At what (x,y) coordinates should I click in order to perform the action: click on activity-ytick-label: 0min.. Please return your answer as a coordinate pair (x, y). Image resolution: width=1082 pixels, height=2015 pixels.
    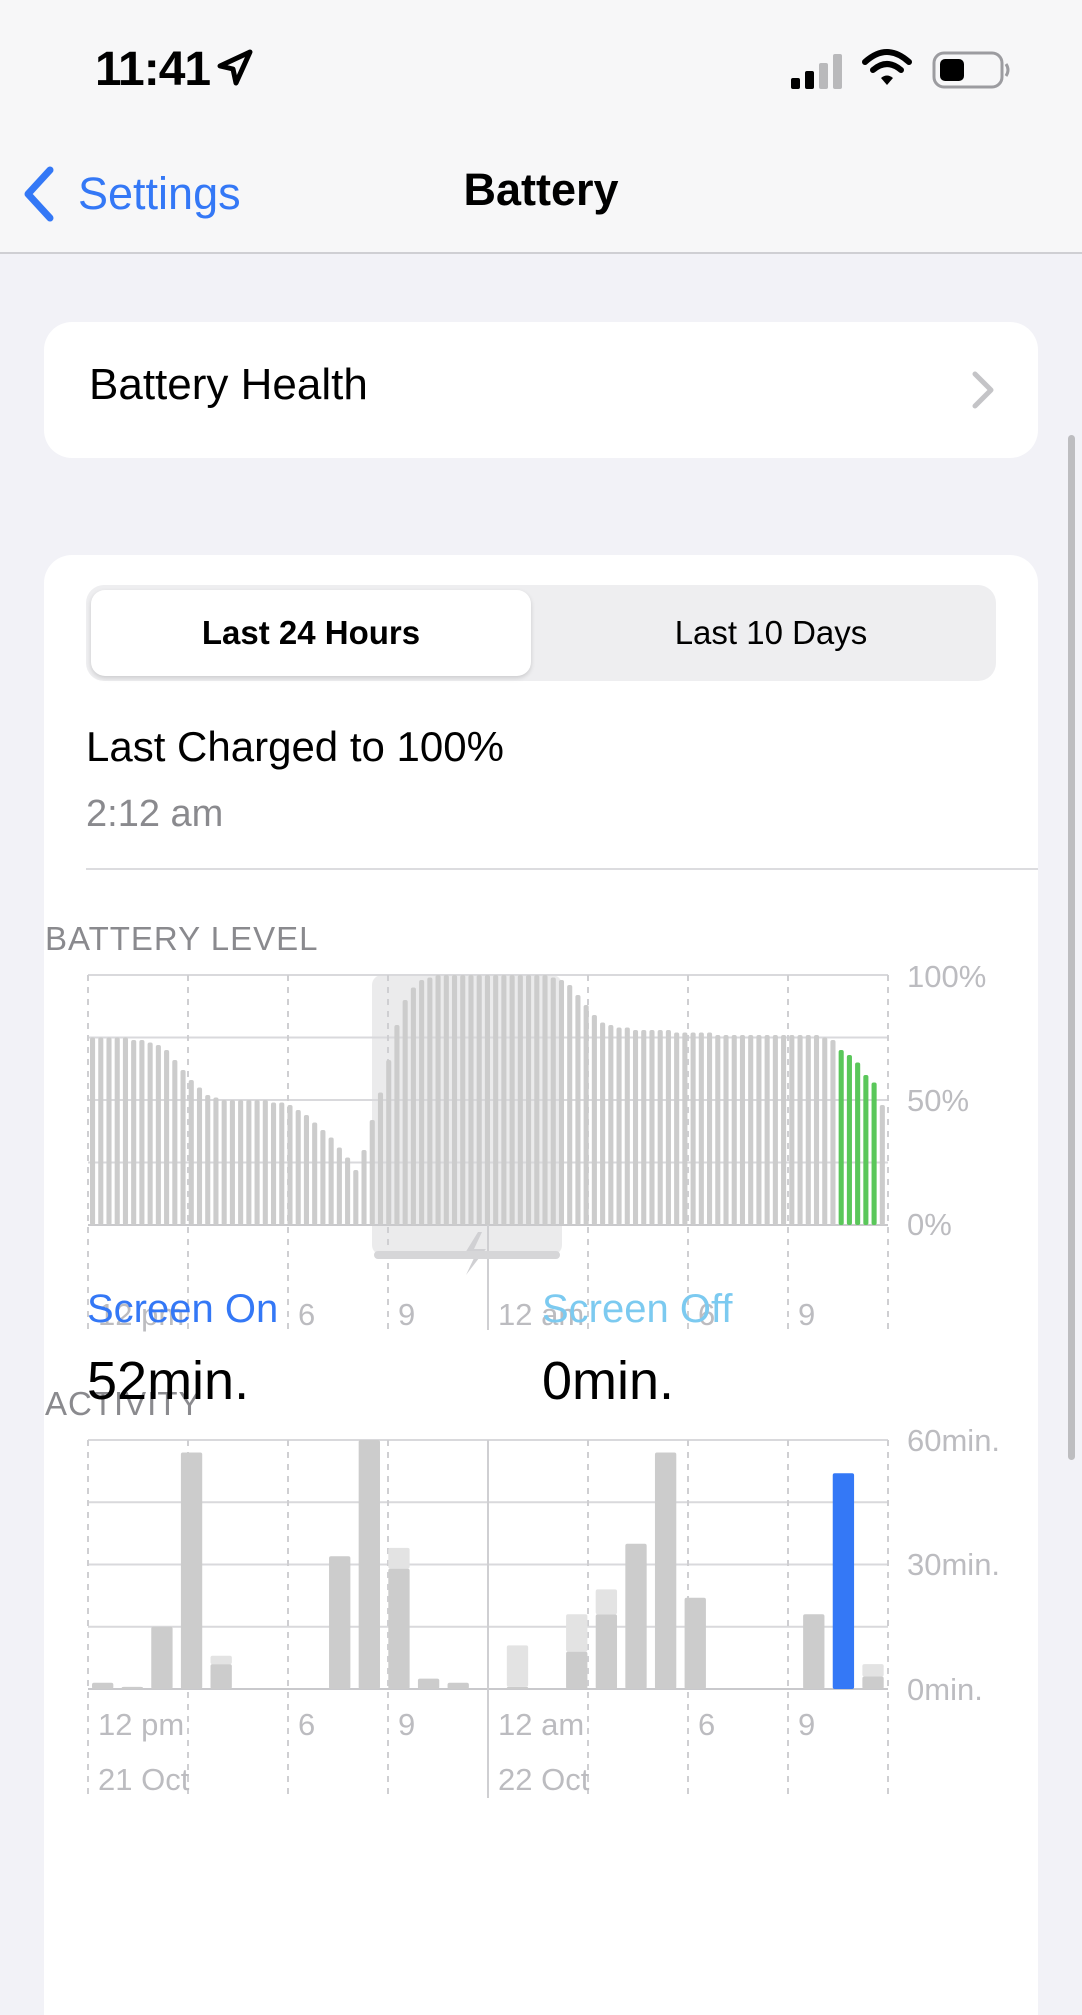
    Looking at the image, I should click on (945, 1689).